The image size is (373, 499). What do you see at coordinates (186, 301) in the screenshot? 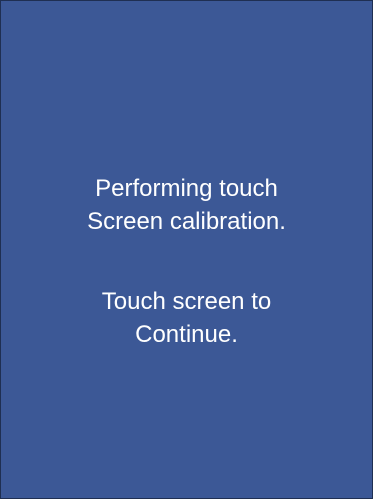
I see `instruction-line-1: Touch screen to` at bounding box center [186, 301].